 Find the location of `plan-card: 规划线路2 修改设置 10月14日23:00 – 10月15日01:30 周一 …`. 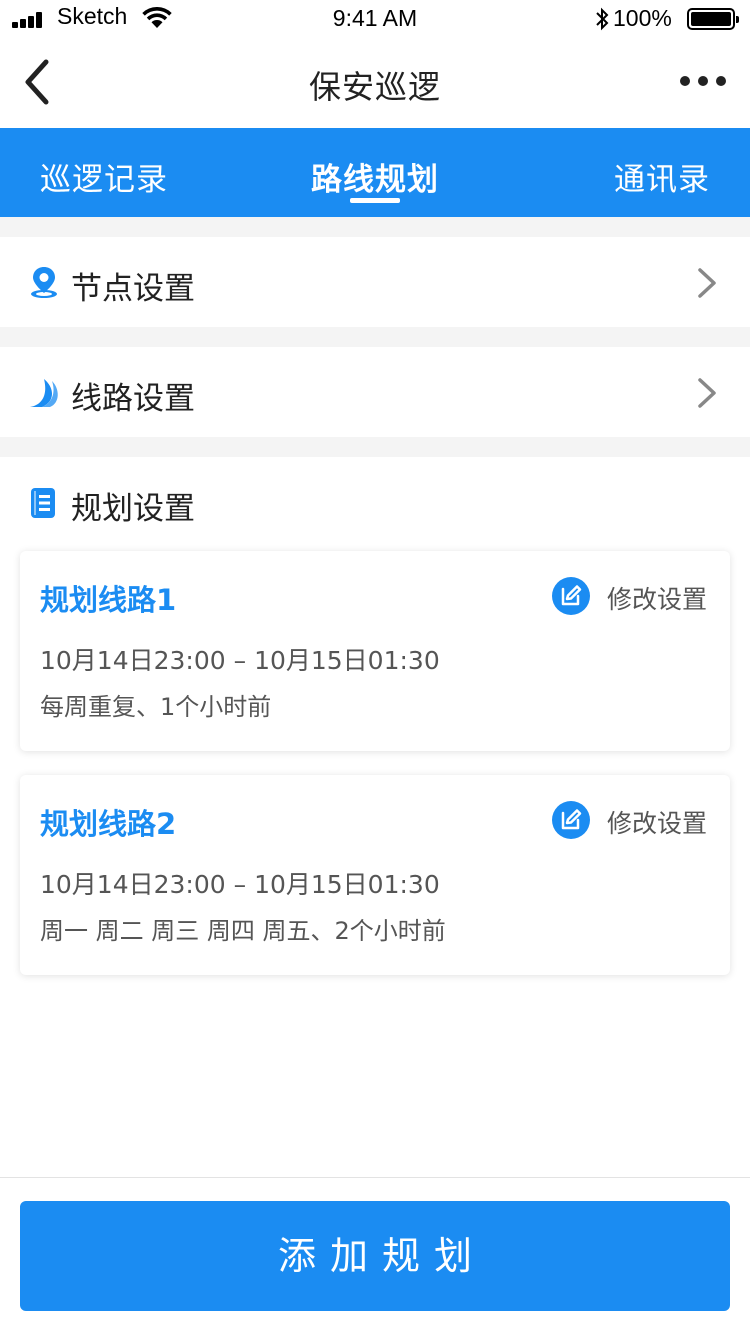

plan-card: 规划线路2 修改设置 10月14日23:00 – 10月15日01:30 周一 … is located at coordinates (375, 875).